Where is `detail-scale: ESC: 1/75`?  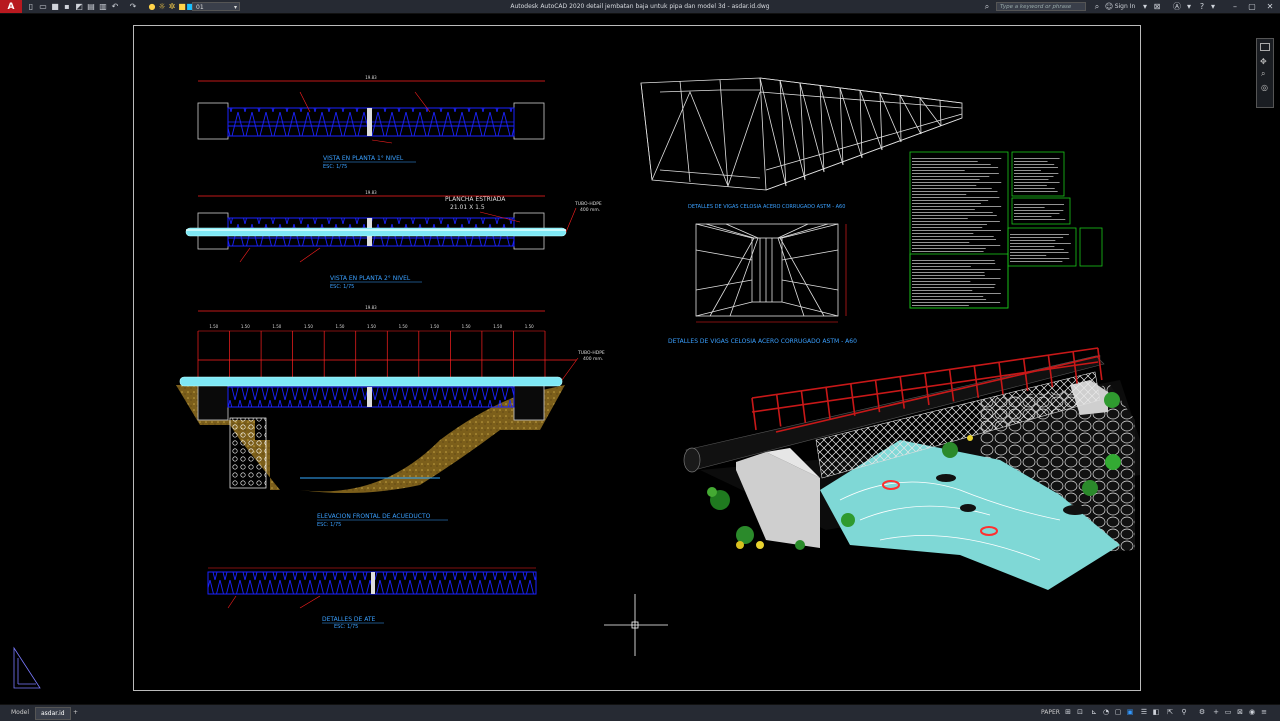
detail-scale: ESC: 1/75 is located at coordinates (346, 627).